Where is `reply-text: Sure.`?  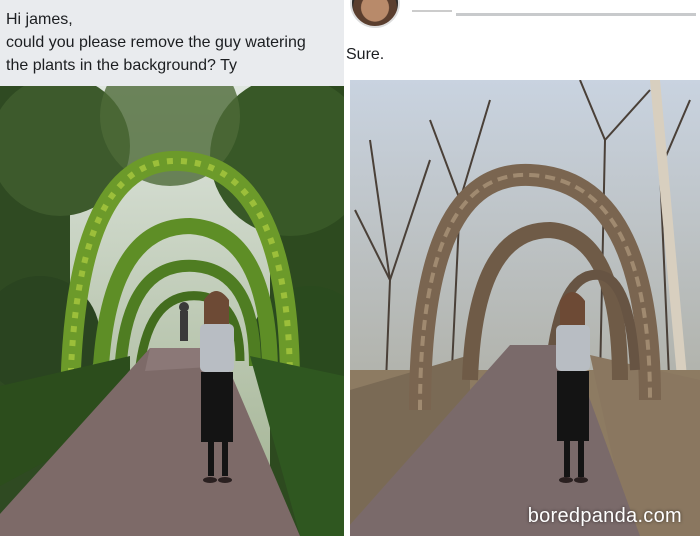 reply-text: Sure. is located at coordinates (365, 54).